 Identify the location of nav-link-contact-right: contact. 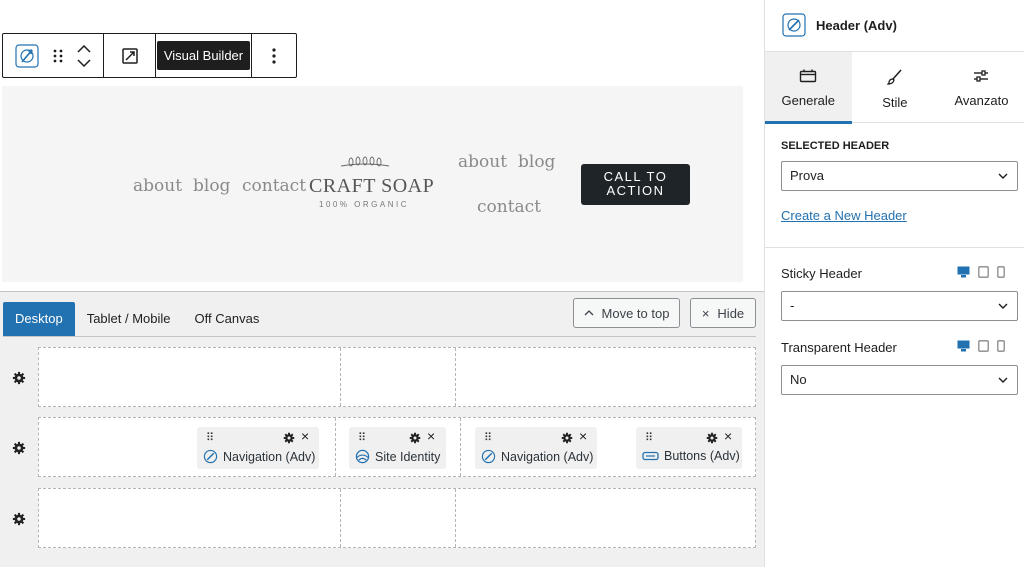
(509, 207).